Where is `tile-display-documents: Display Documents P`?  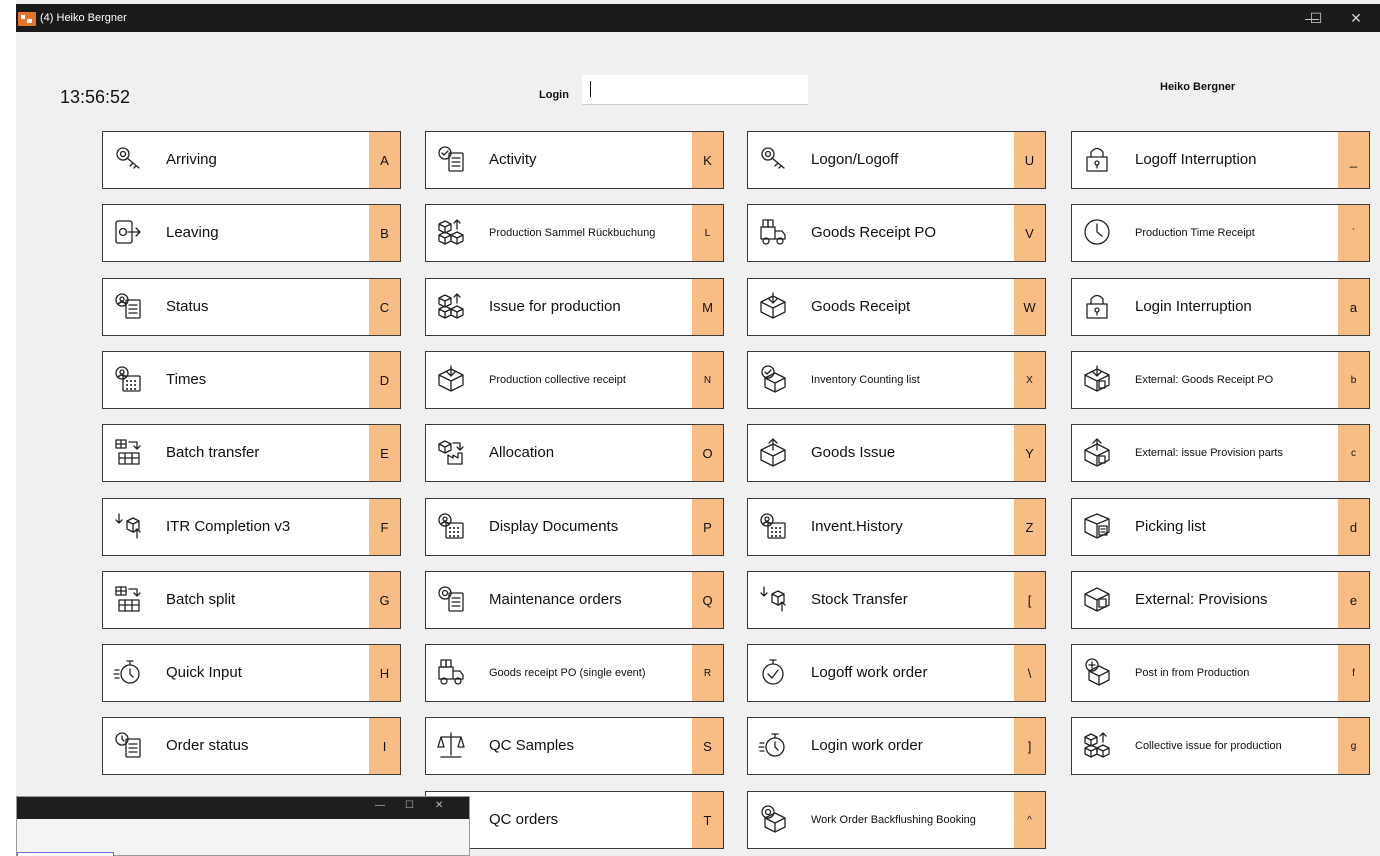
tile-display-documents: Display Documents P is located at coordinates (574, 527).